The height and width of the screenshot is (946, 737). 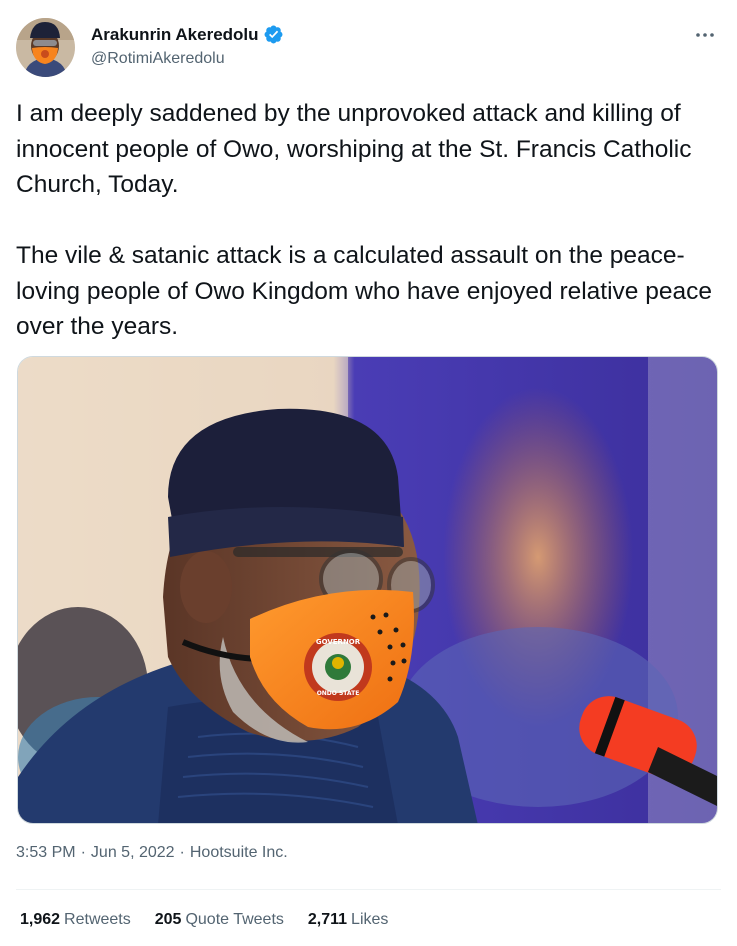 What do you see at coordinates (133, 853) in the screenshot?
I see `tweet-date: Jun 5, 2022` at bounding box center [133, 853].